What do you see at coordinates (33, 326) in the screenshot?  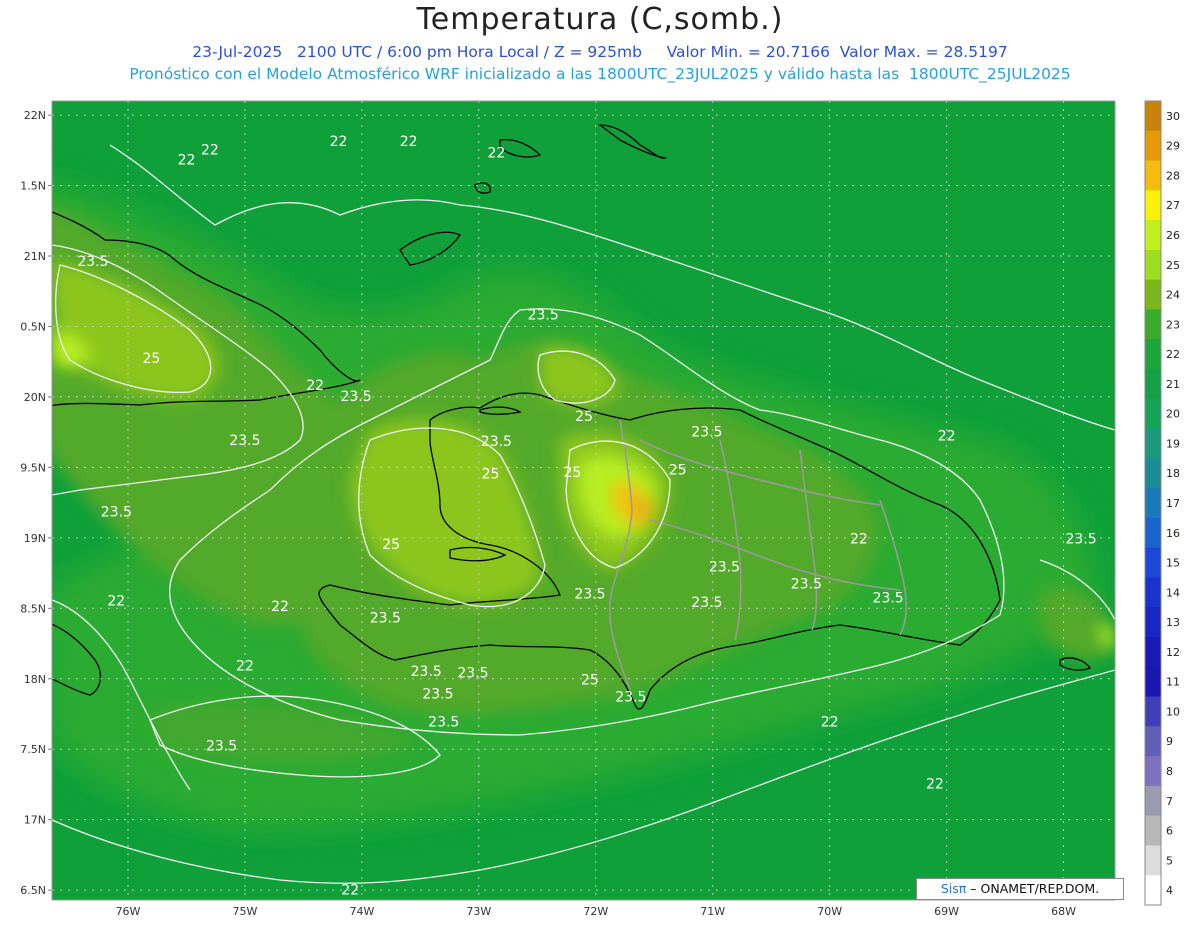 I see `lat-label: 0.5N` at bounding box center [33, 326].